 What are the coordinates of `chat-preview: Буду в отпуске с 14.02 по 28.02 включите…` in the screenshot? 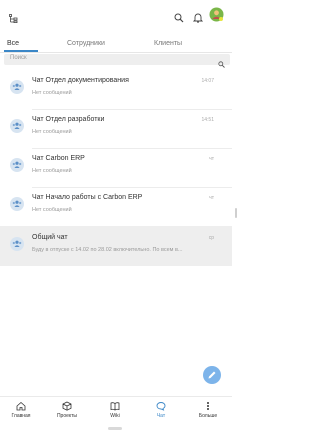 It's located at (107, 250).